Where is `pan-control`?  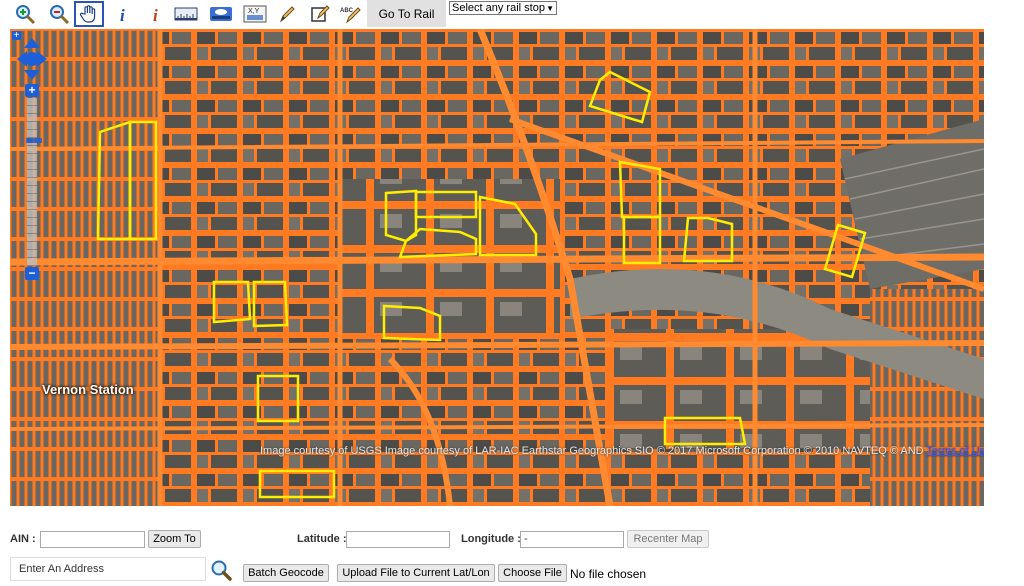 pan-control is located at coordinates (32, 59).